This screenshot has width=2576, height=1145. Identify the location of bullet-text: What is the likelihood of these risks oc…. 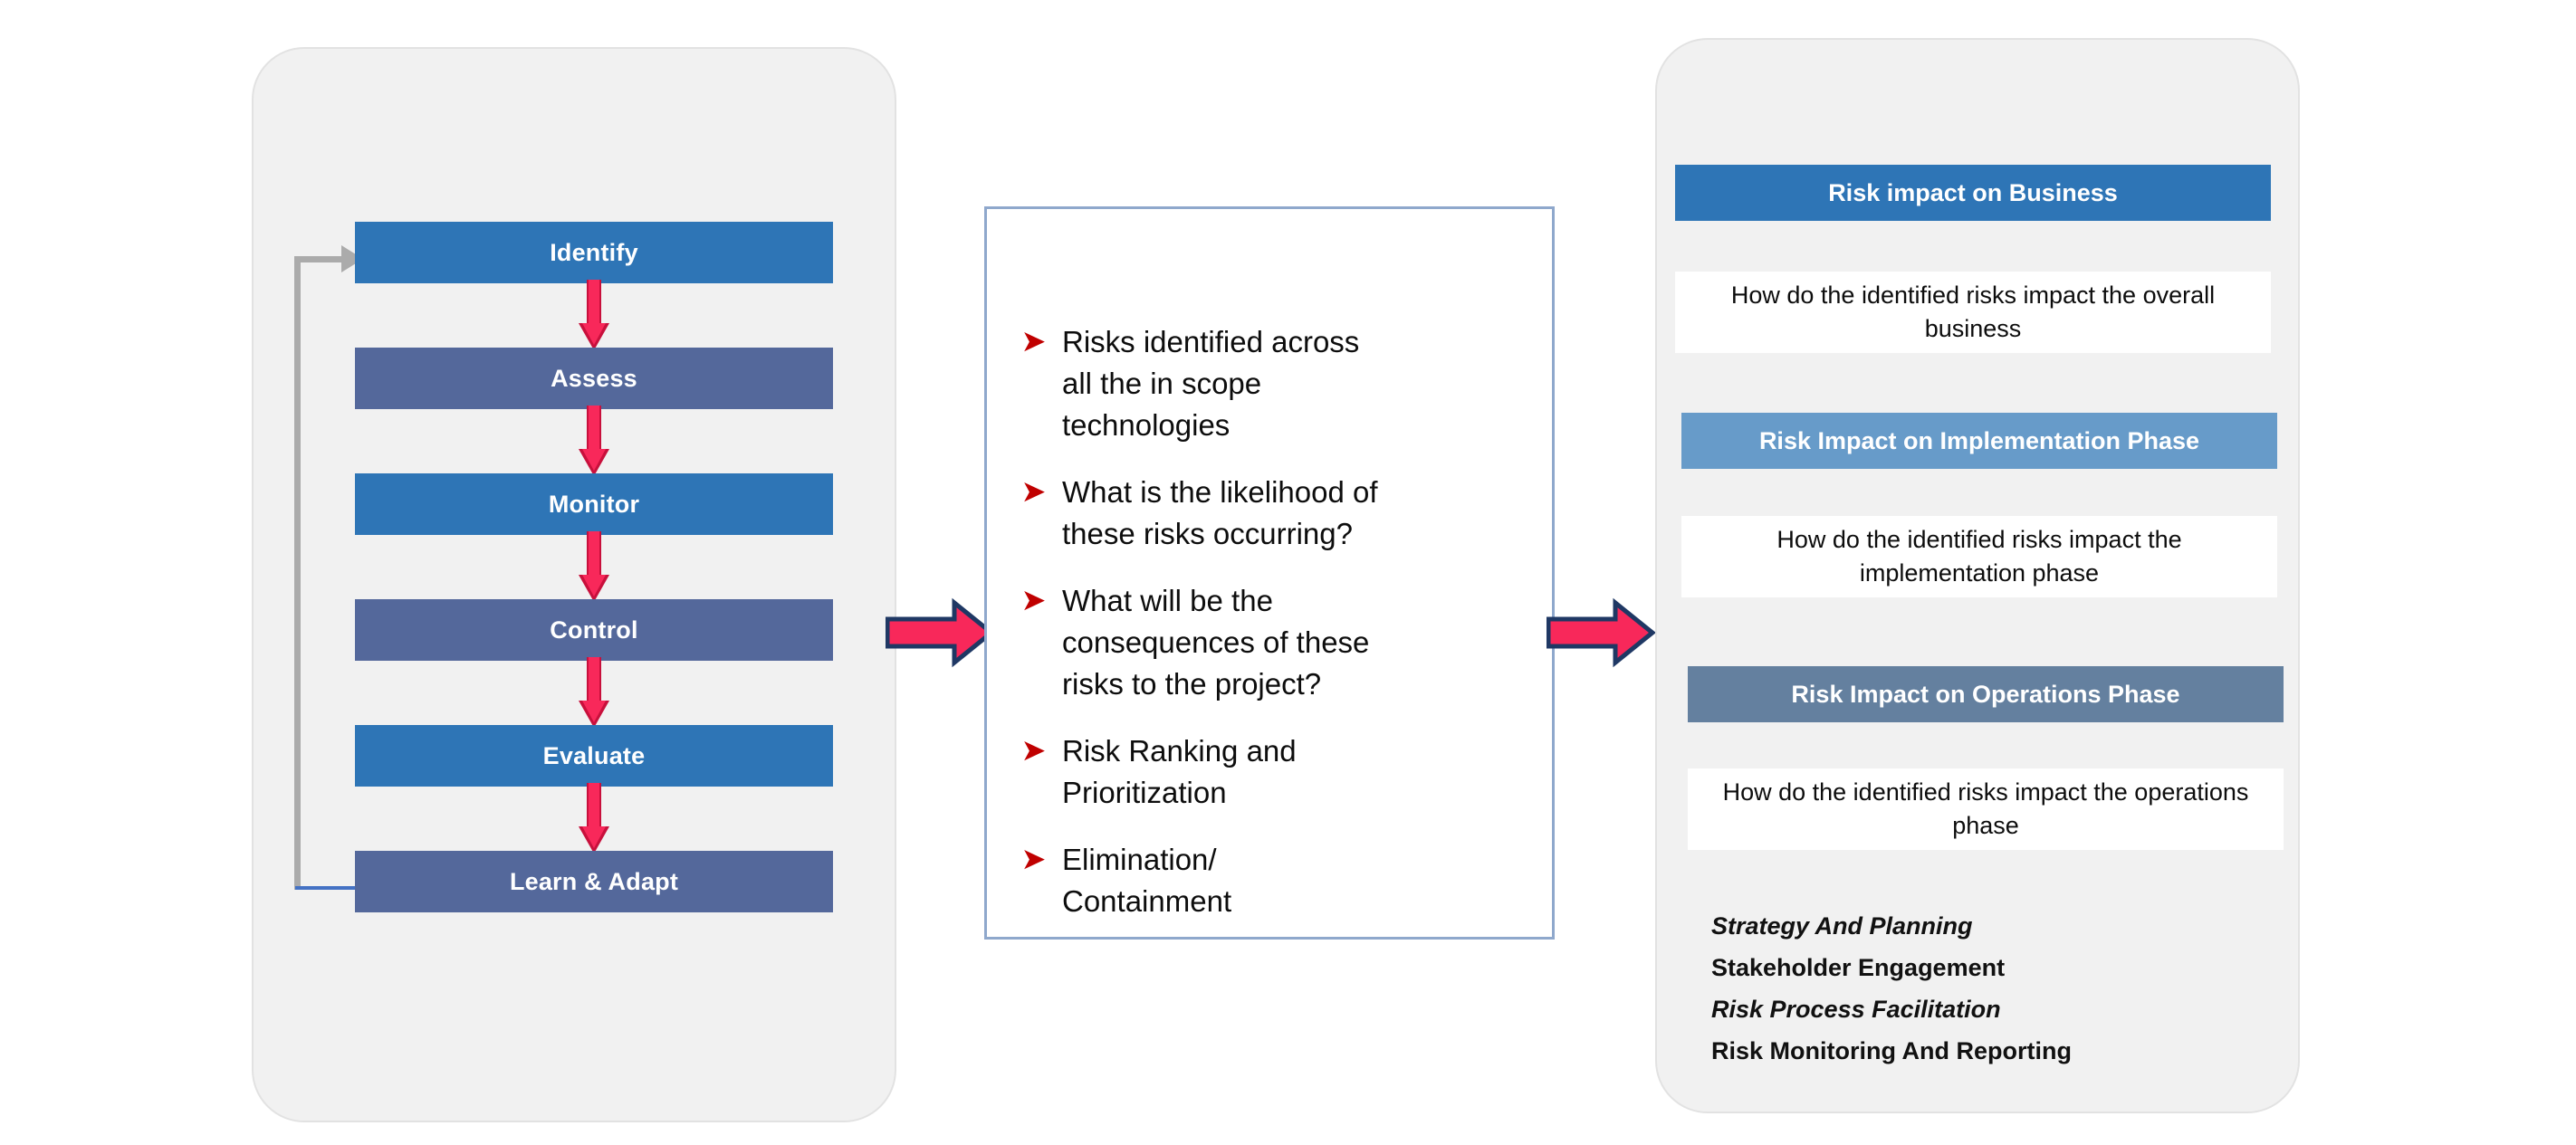
(1220, 512).